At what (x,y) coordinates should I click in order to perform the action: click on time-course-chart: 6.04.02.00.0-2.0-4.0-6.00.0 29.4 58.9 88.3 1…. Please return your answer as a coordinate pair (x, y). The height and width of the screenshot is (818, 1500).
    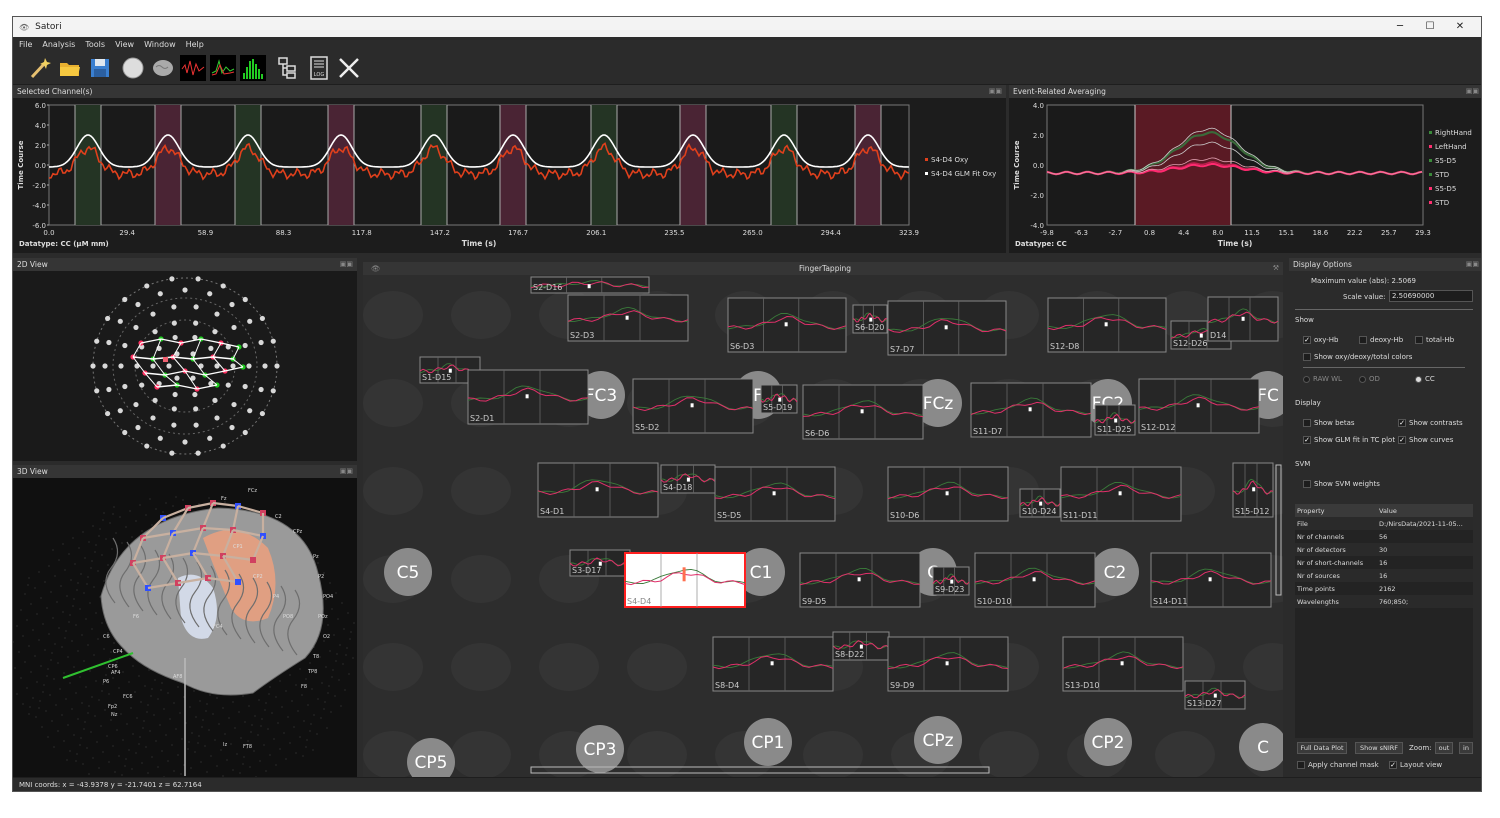
    Looking at the image, I should click on (509, 175).